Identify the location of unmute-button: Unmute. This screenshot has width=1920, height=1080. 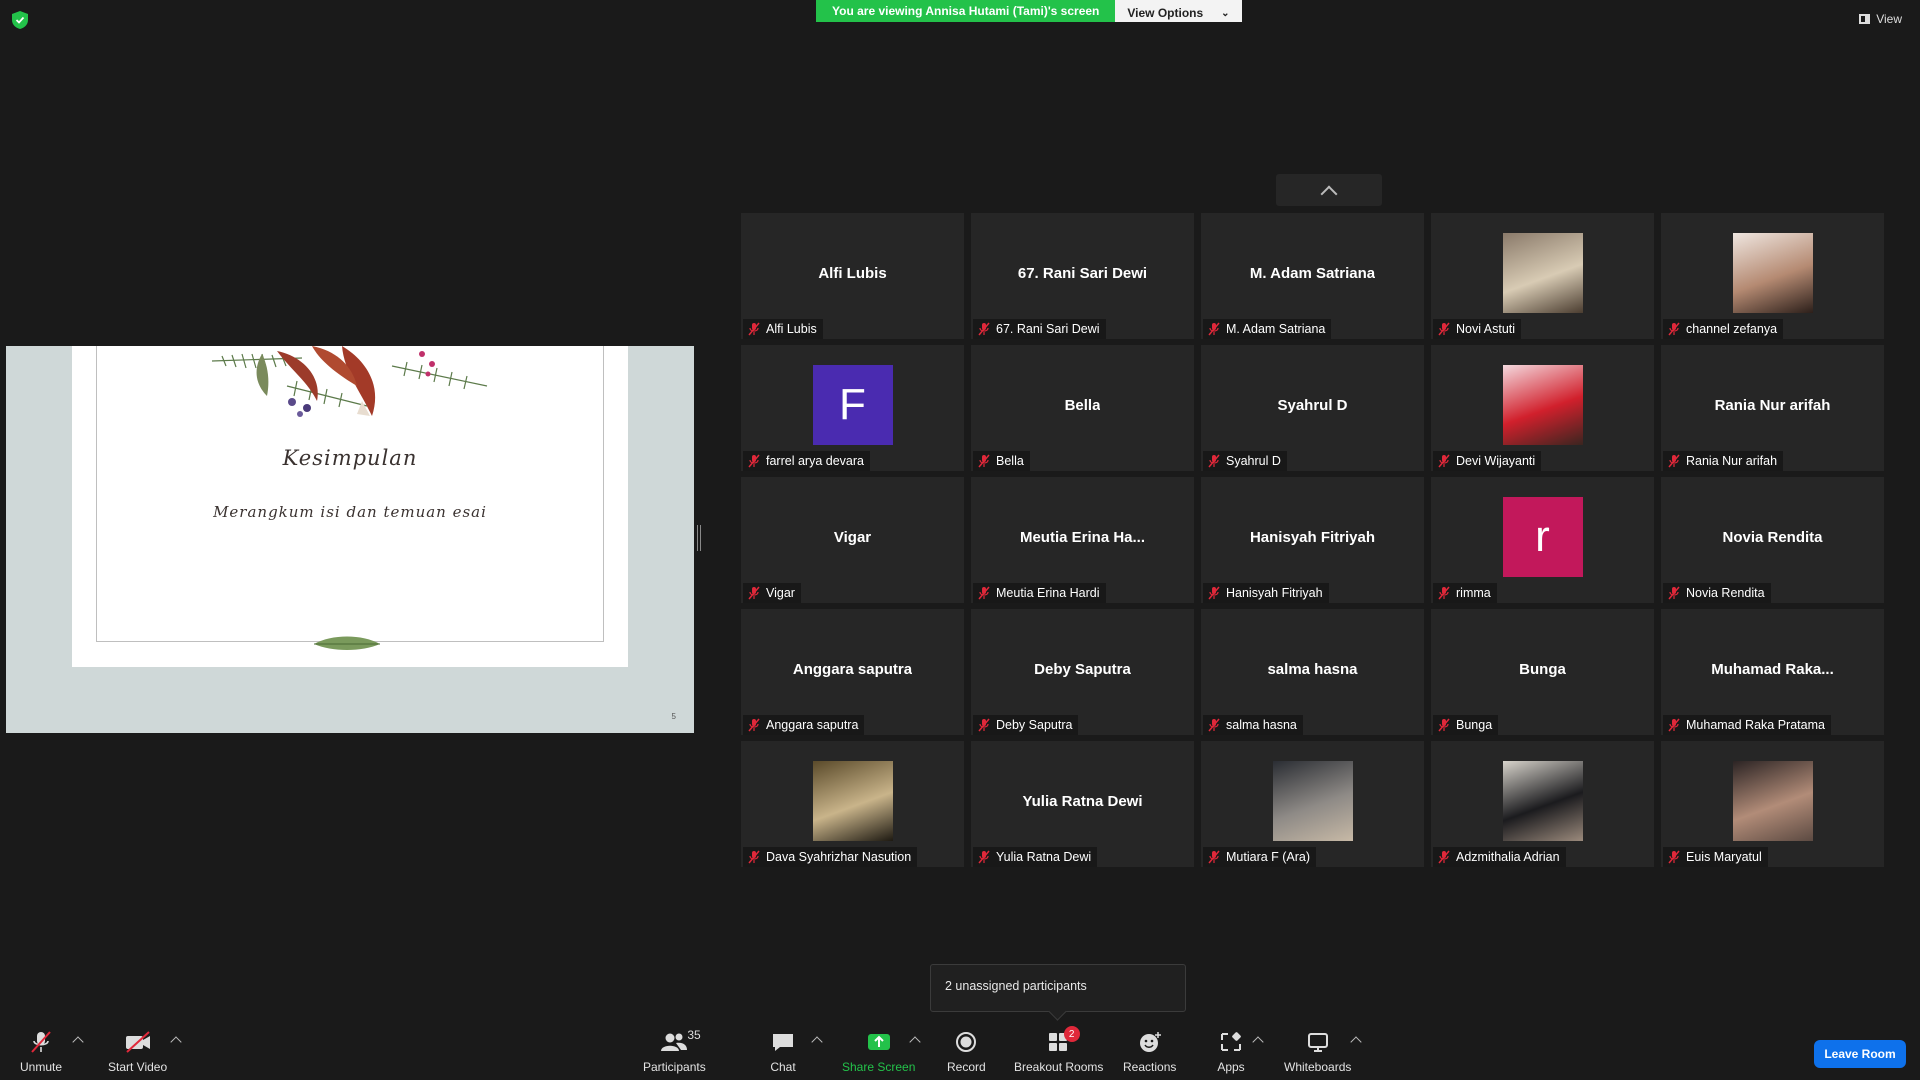
(41, 1052).